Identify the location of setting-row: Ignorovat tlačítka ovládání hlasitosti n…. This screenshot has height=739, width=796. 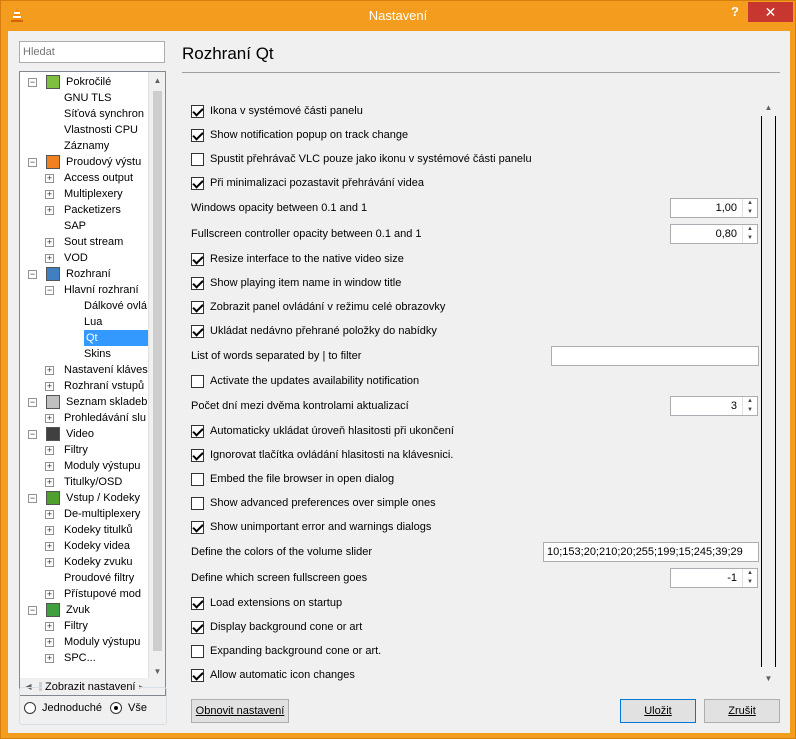
(322, 455).